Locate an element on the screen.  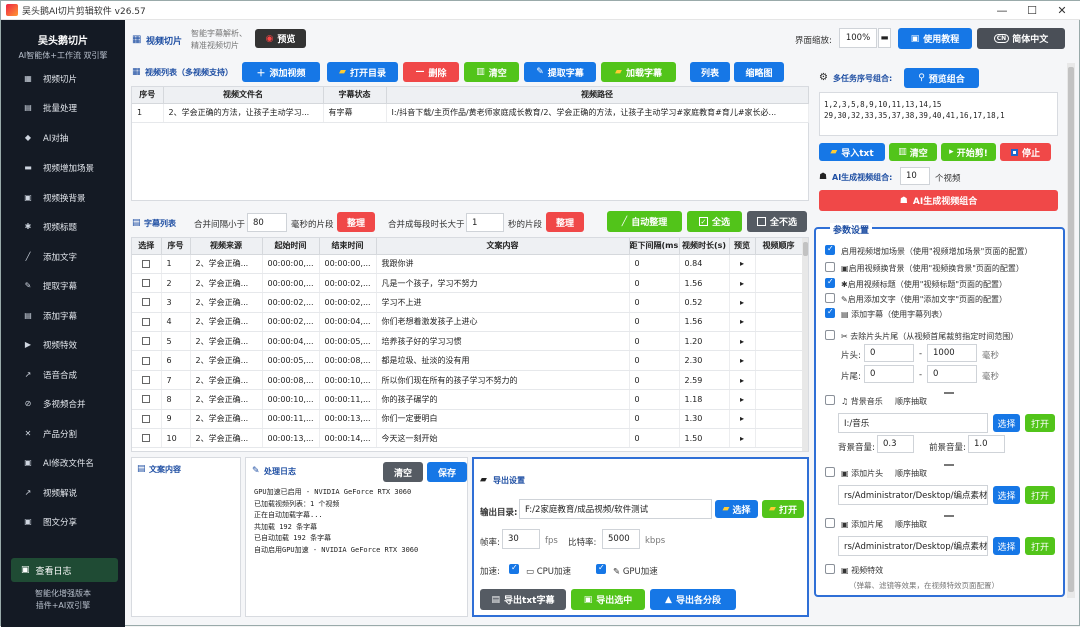
ai-generate-button: ☗ AI生成视频组合 is located at coordinates (938, 200).